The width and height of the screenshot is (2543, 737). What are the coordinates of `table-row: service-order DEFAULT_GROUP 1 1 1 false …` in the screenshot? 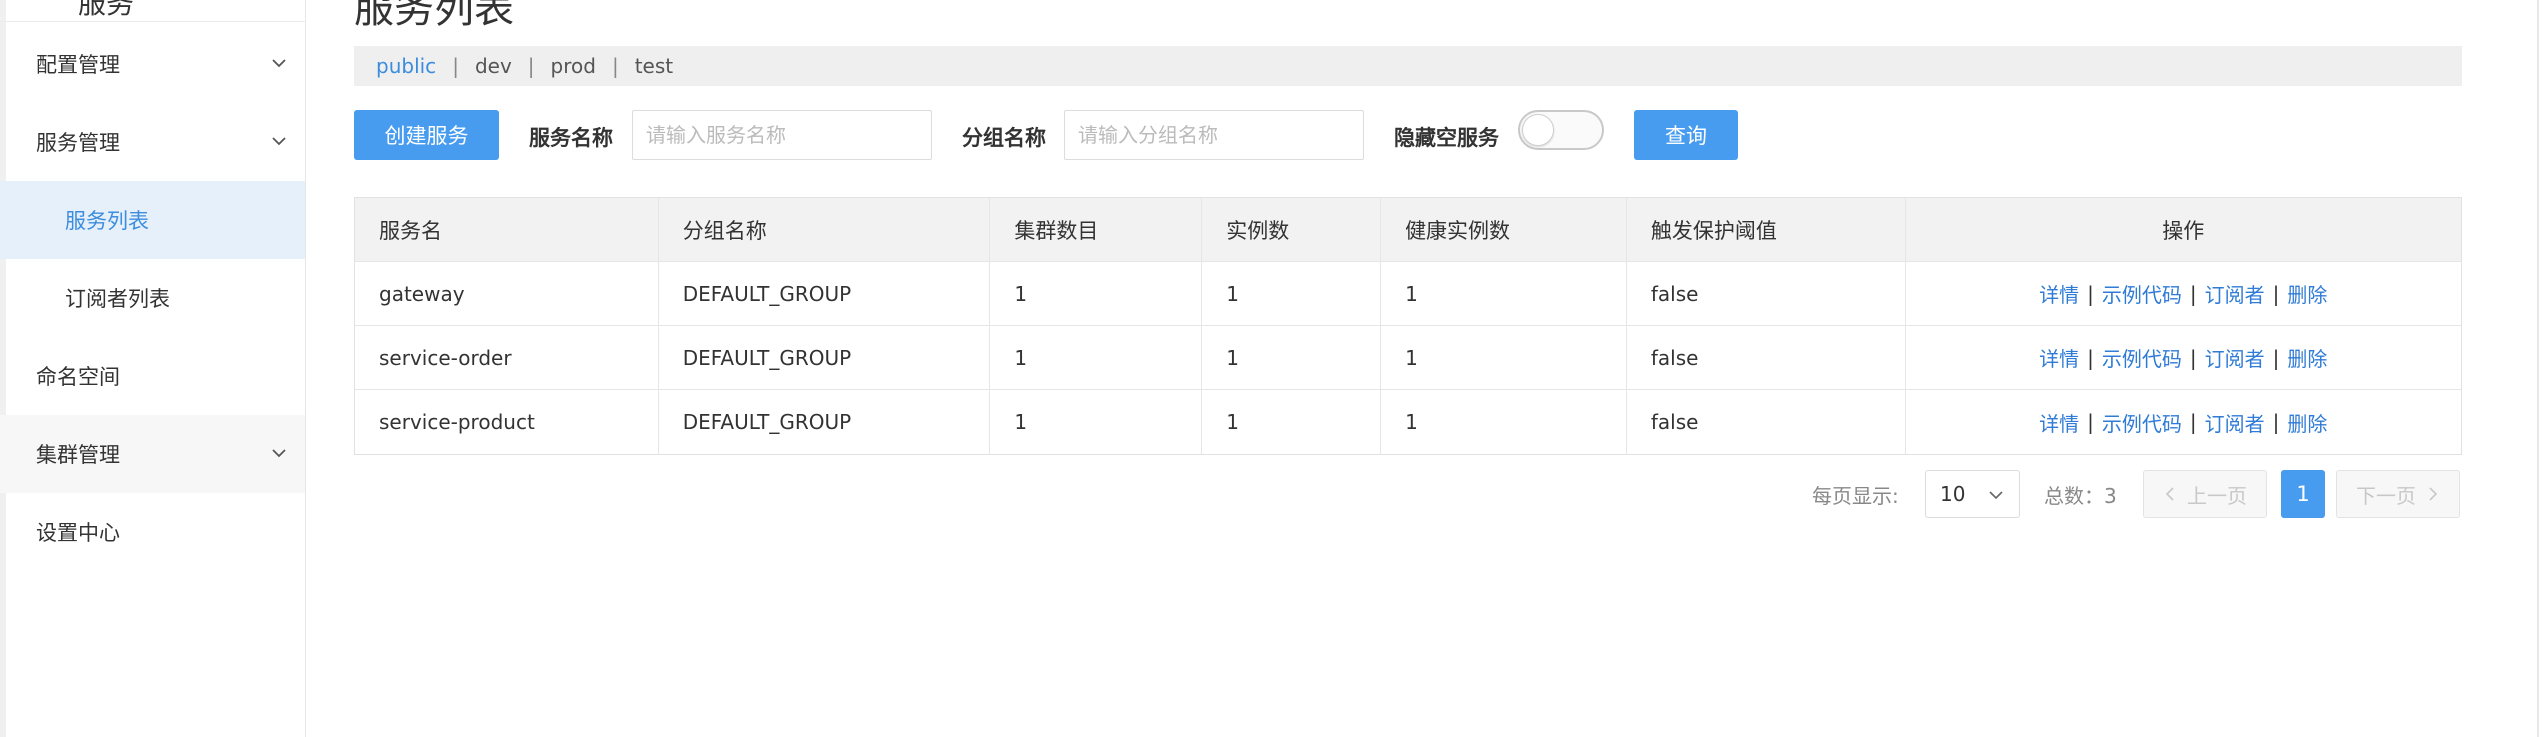 It's located at (1408, 358).